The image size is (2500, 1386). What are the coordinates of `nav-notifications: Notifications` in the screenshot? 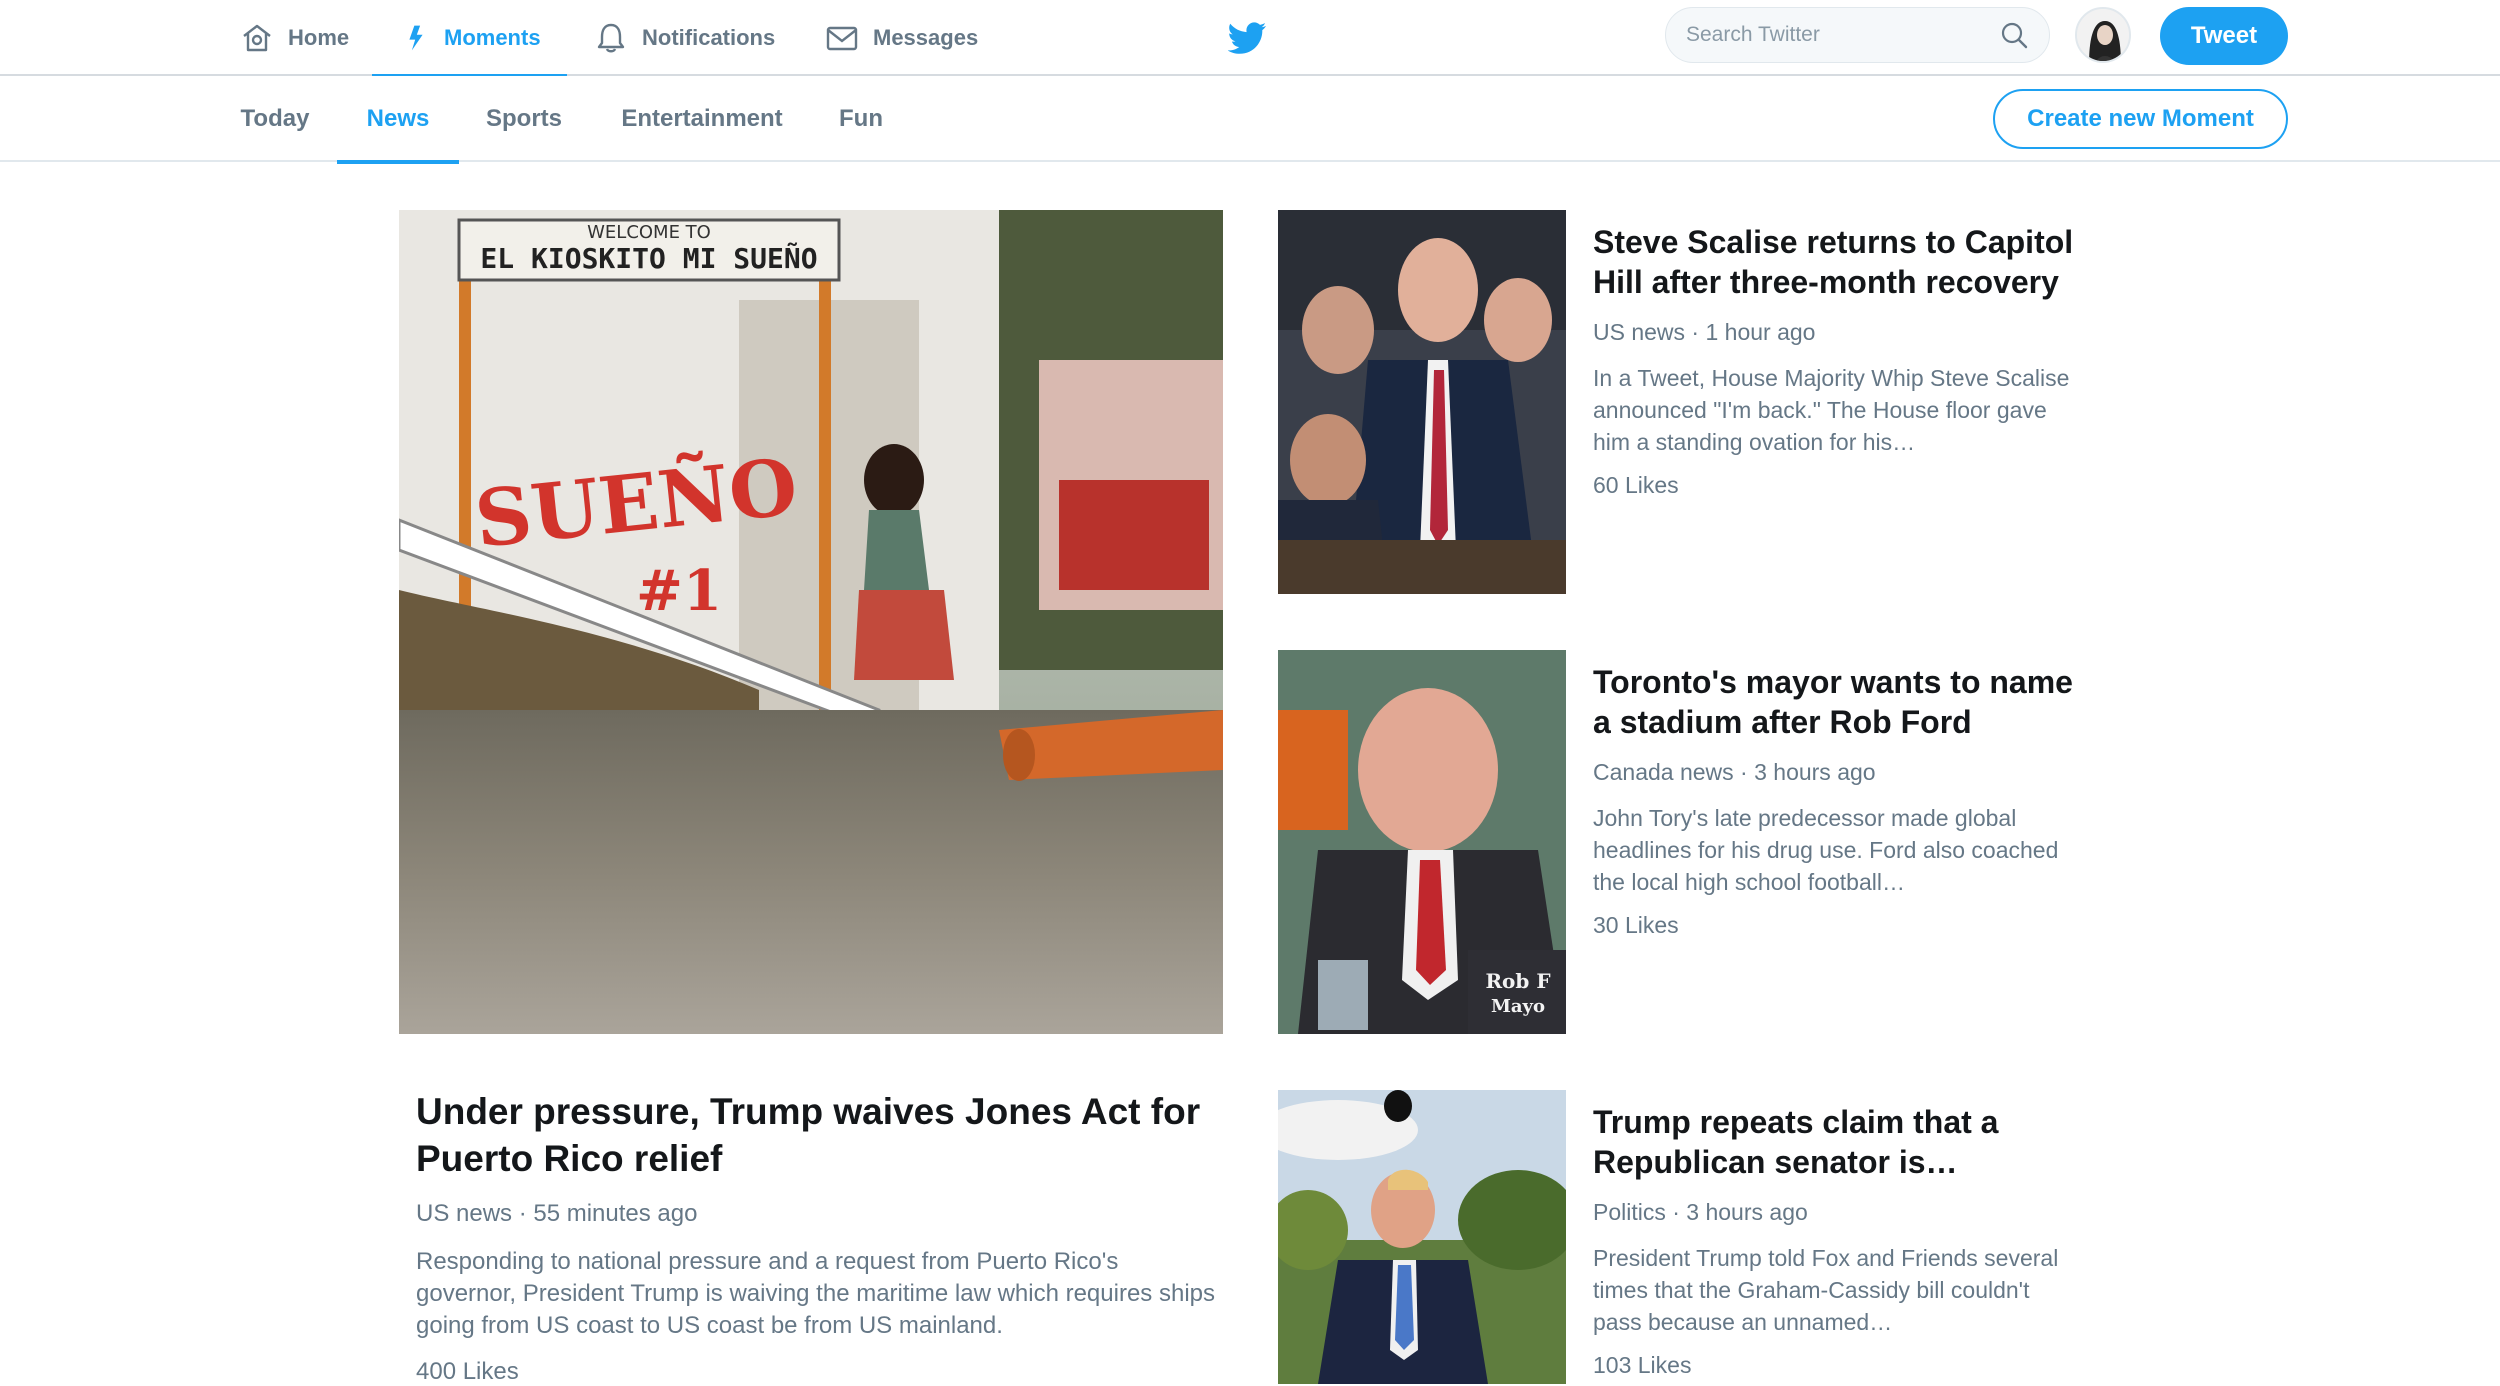 It's located at (684, 38).